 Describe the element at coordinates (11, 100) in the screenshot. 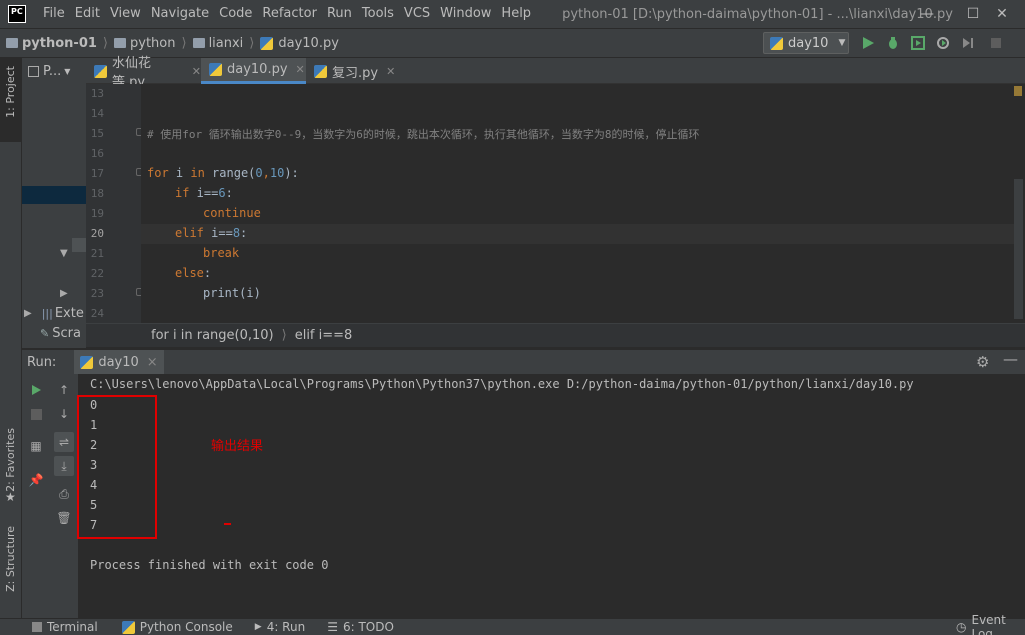

I see `project-tool-button: 1: Project` at that location.